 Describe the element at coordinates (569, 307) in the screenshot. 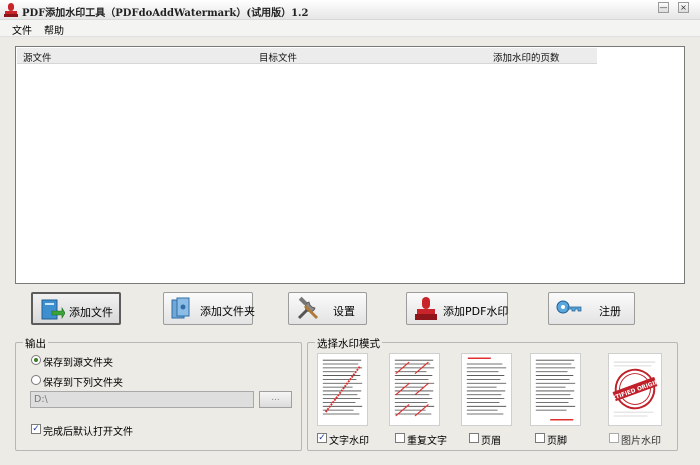

I see `key-icon` at that location.